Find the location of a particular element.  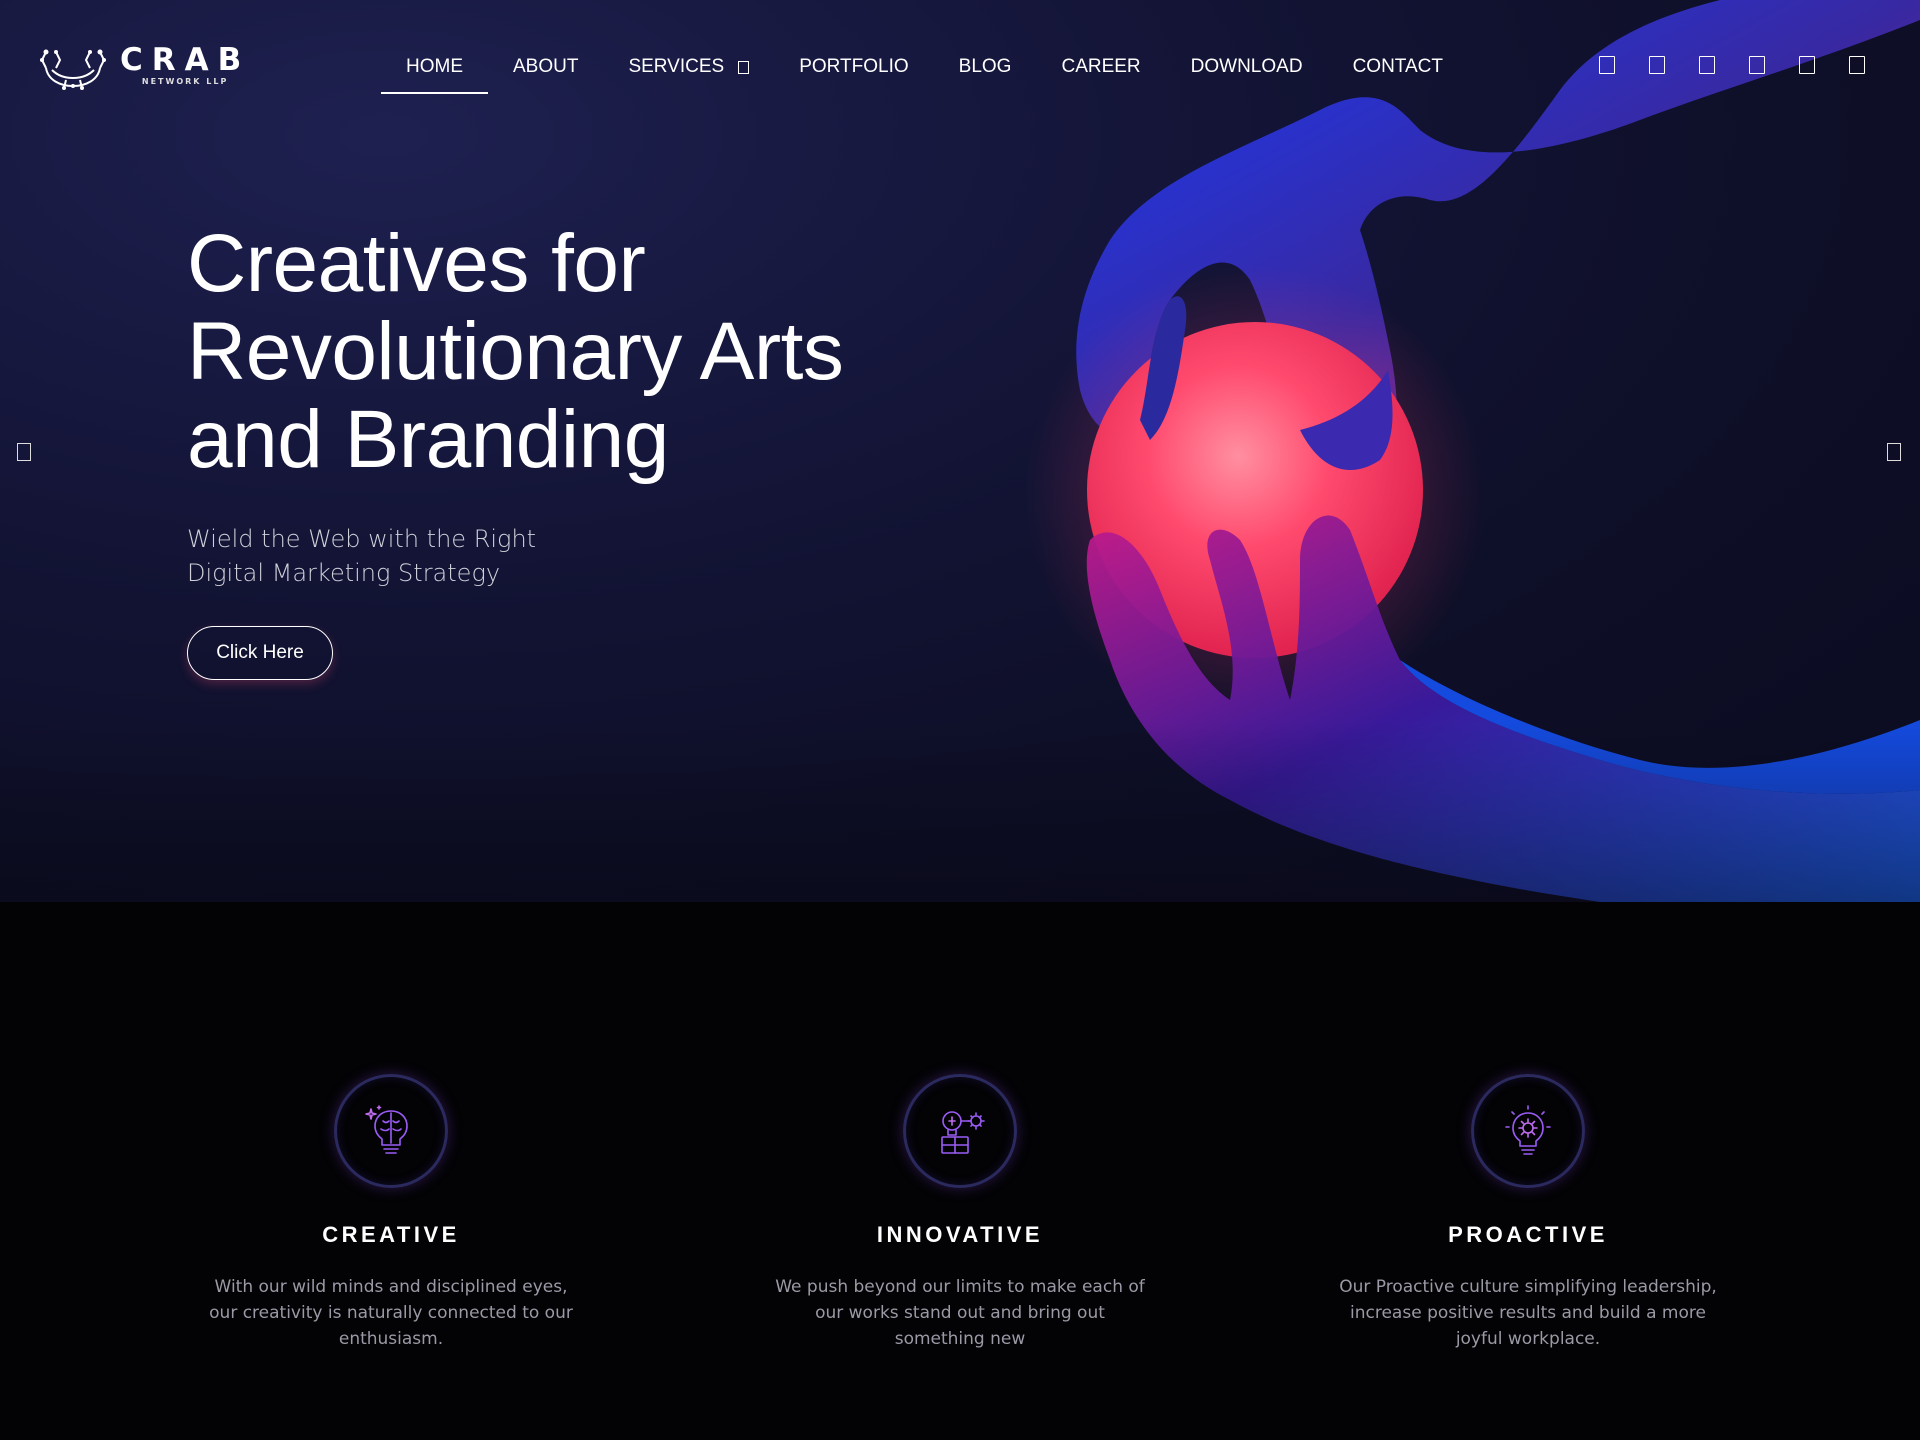

nav-item-home: HOME is located at coordinates (434, 69).